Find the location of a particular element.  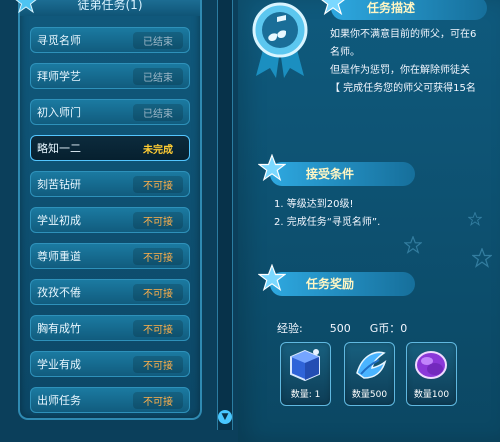

scrollbar: ▼ is located at coordinates (225, 215).